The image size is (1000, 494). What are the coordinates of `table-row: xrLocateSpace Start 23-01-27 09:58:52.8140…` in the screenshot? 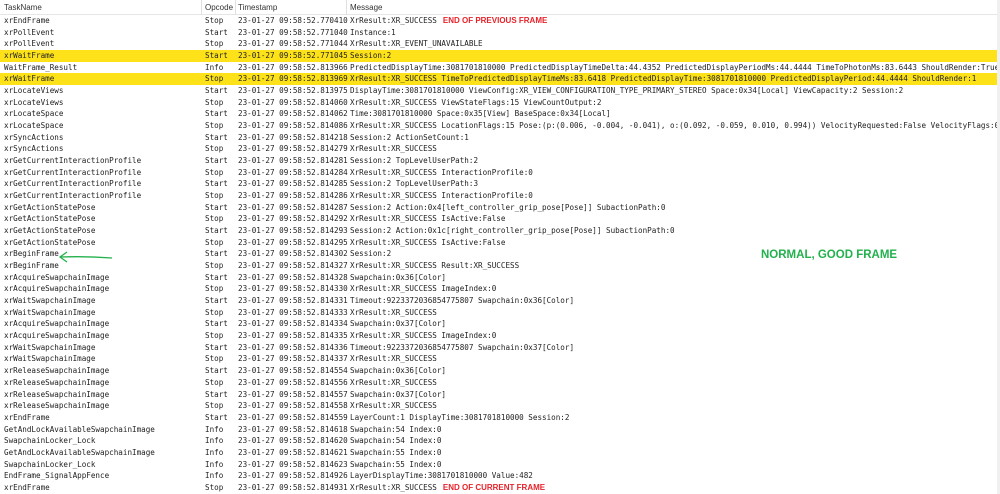 It's located at (500, 114).